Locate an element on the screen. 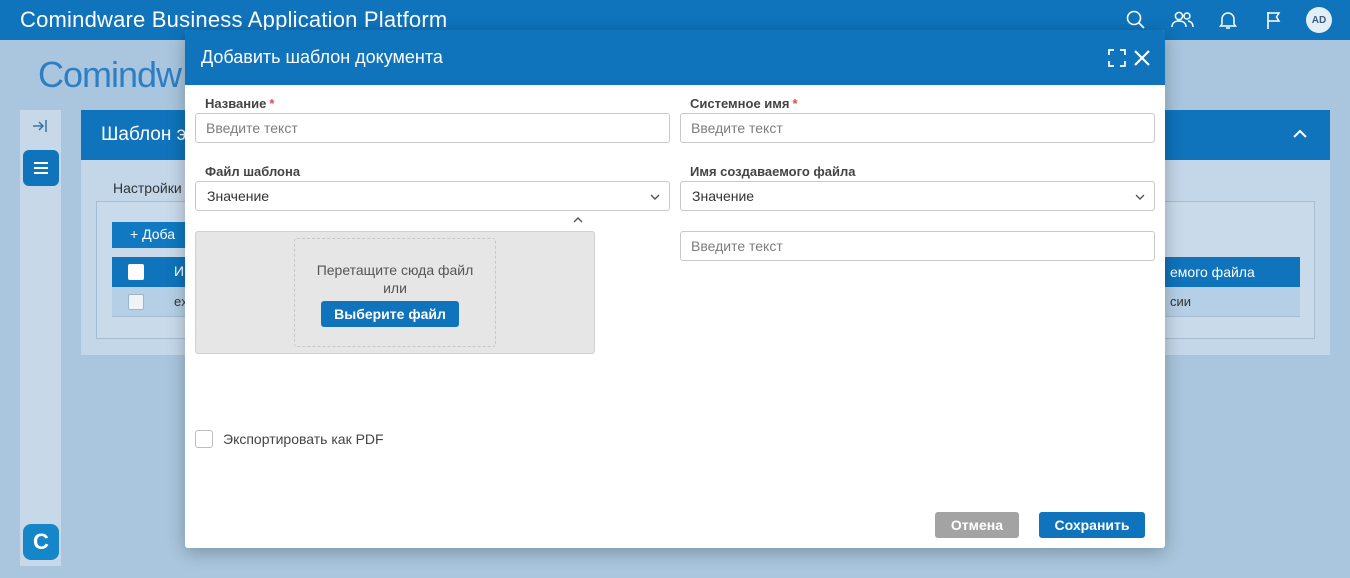 The height and width of the screenshot is (578, 1350). background-panel-title: Шаблон э is located at coordinates (144, 134).